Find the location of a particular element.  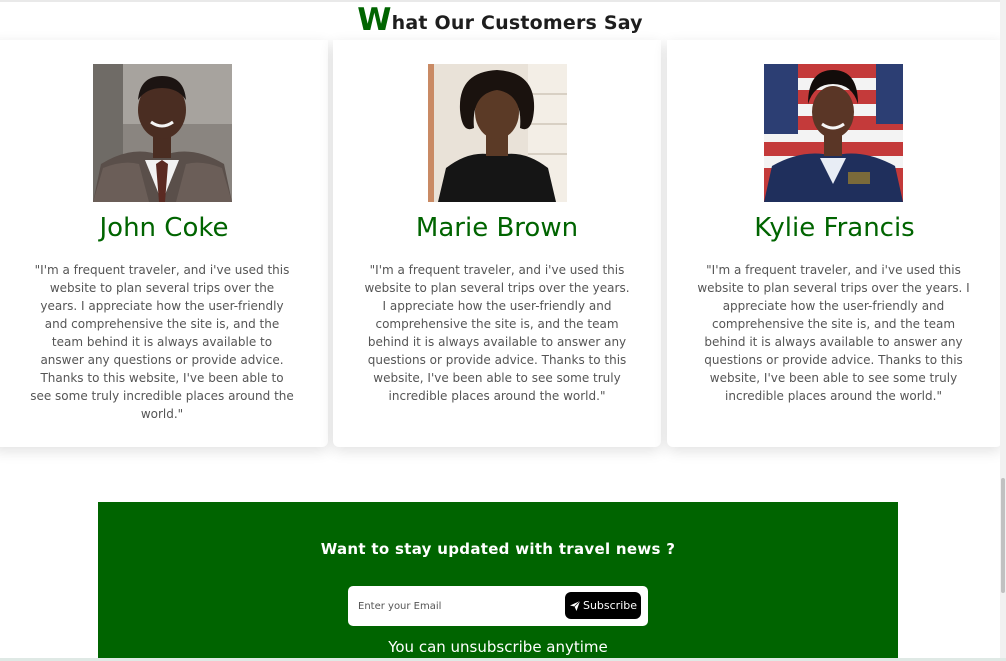

customer-photo-john is located at coordinates (162, 133).